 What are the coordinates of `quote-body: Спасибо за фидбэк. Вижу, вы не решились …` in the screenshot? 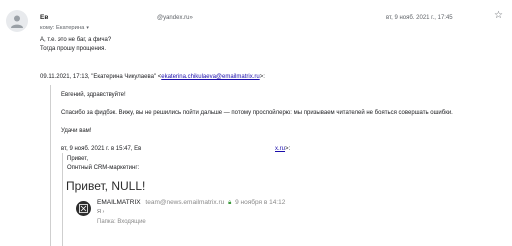 It's located at (257, 113).